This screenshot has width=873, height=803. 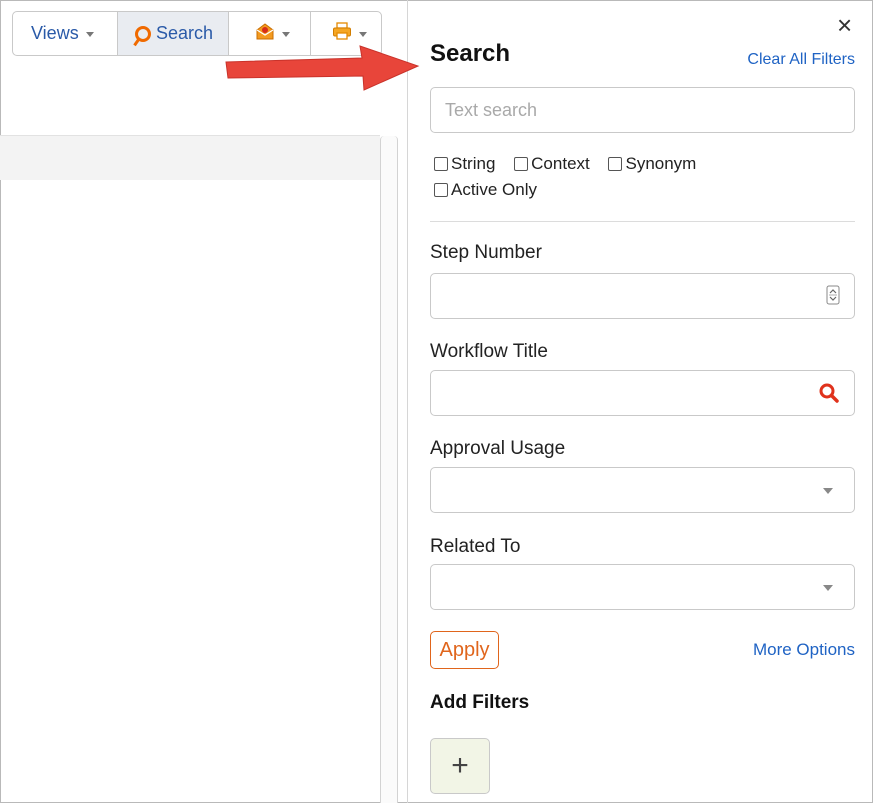 I want to click on views-label: Views, so click(x=55, y=33).